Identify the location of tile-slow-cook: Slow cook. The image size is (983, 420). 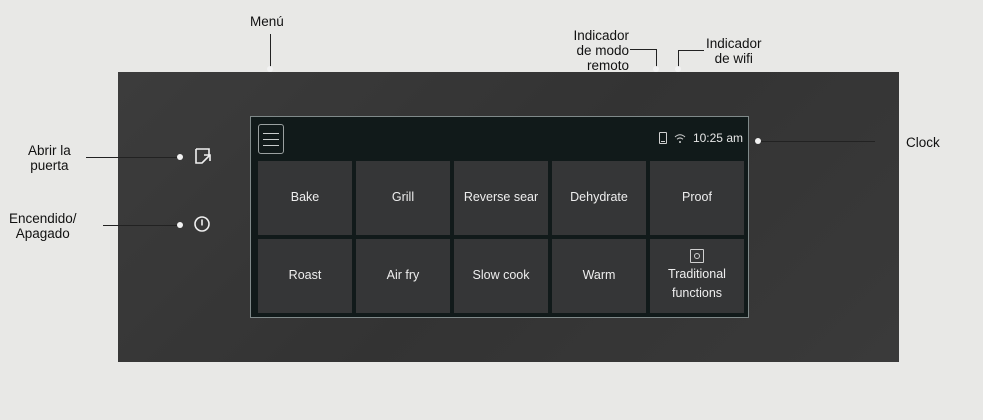
(501, 276).